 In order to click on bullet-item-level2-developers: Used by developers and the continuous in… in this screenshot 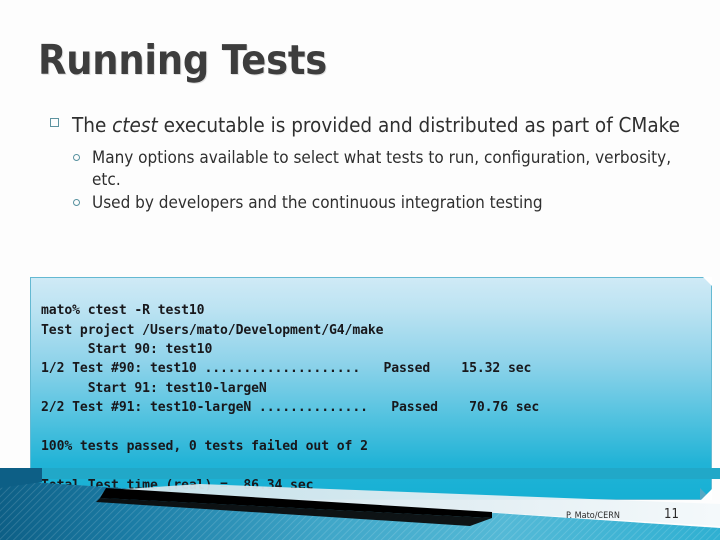, I will do `click(384, 203)`.